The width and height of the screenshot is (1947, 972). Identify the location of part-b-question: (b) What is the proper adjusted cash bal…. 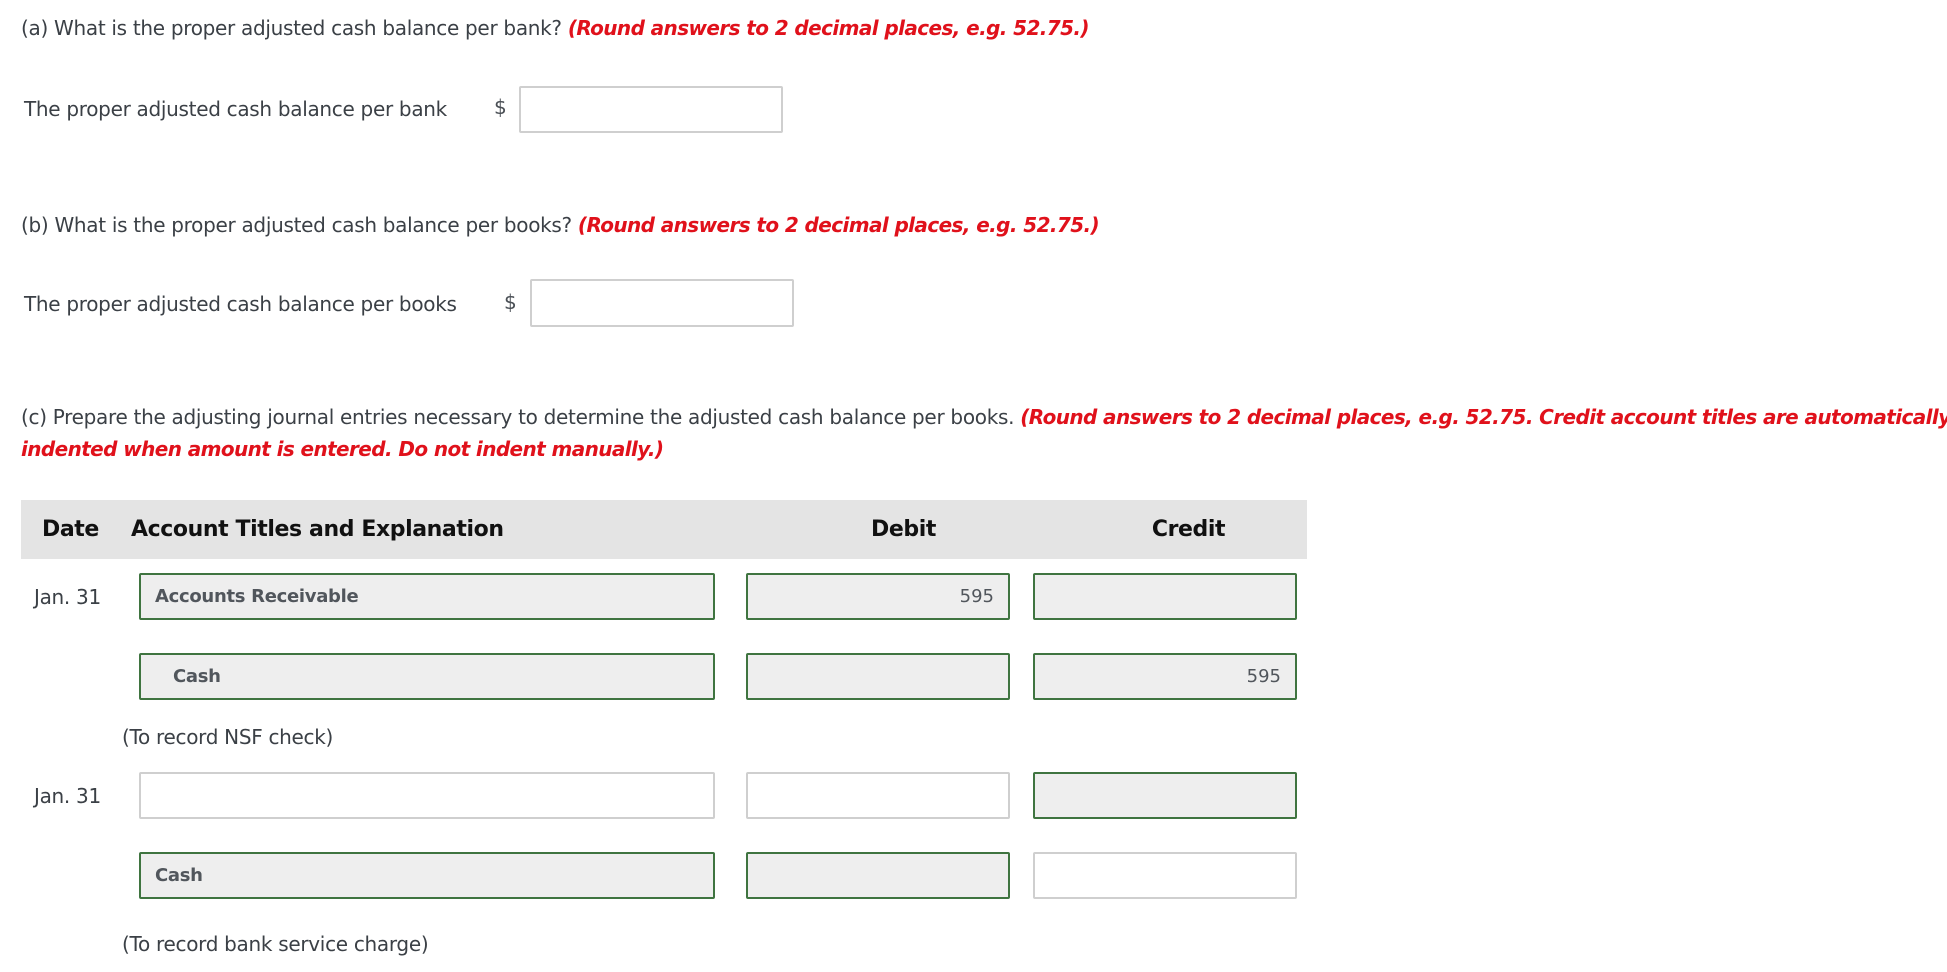
(560, 225).